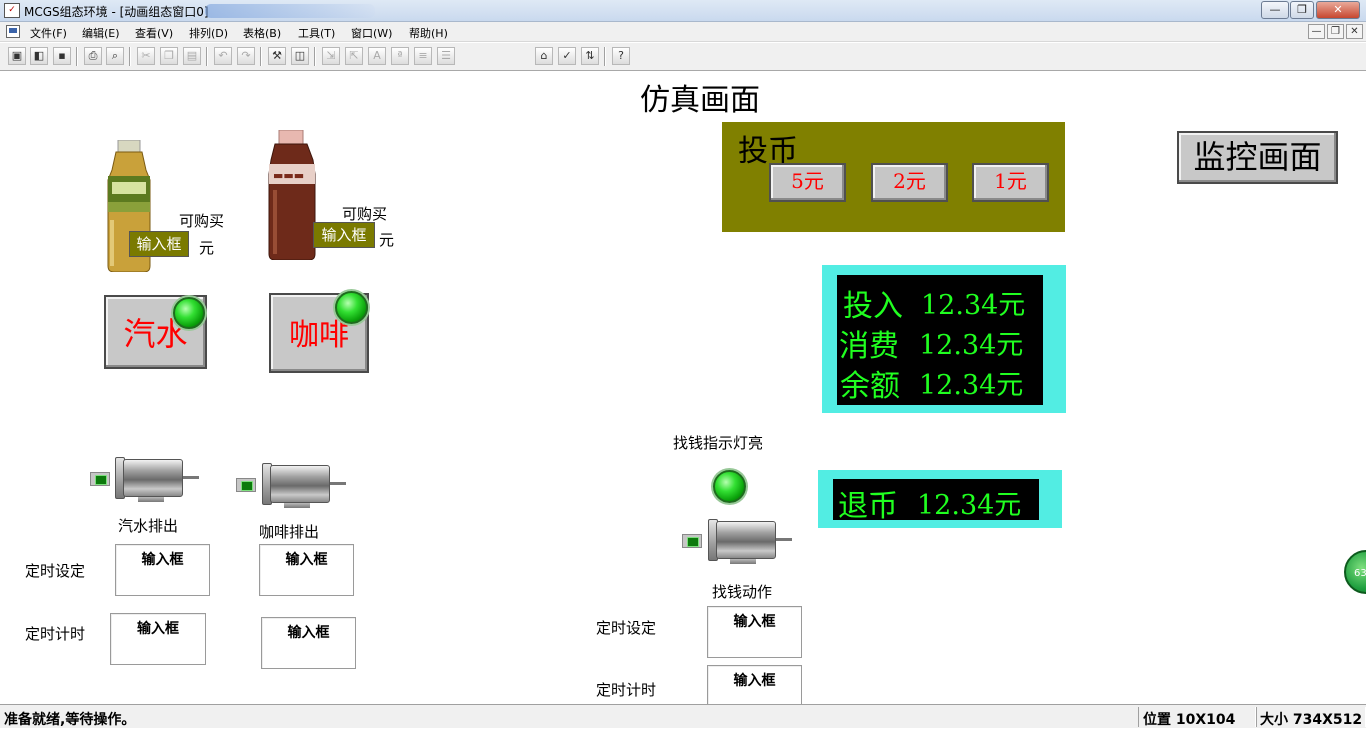 This screenshot has width=1366, height=729. I want to click on change-motor-switch-icon, so click(692, 541).